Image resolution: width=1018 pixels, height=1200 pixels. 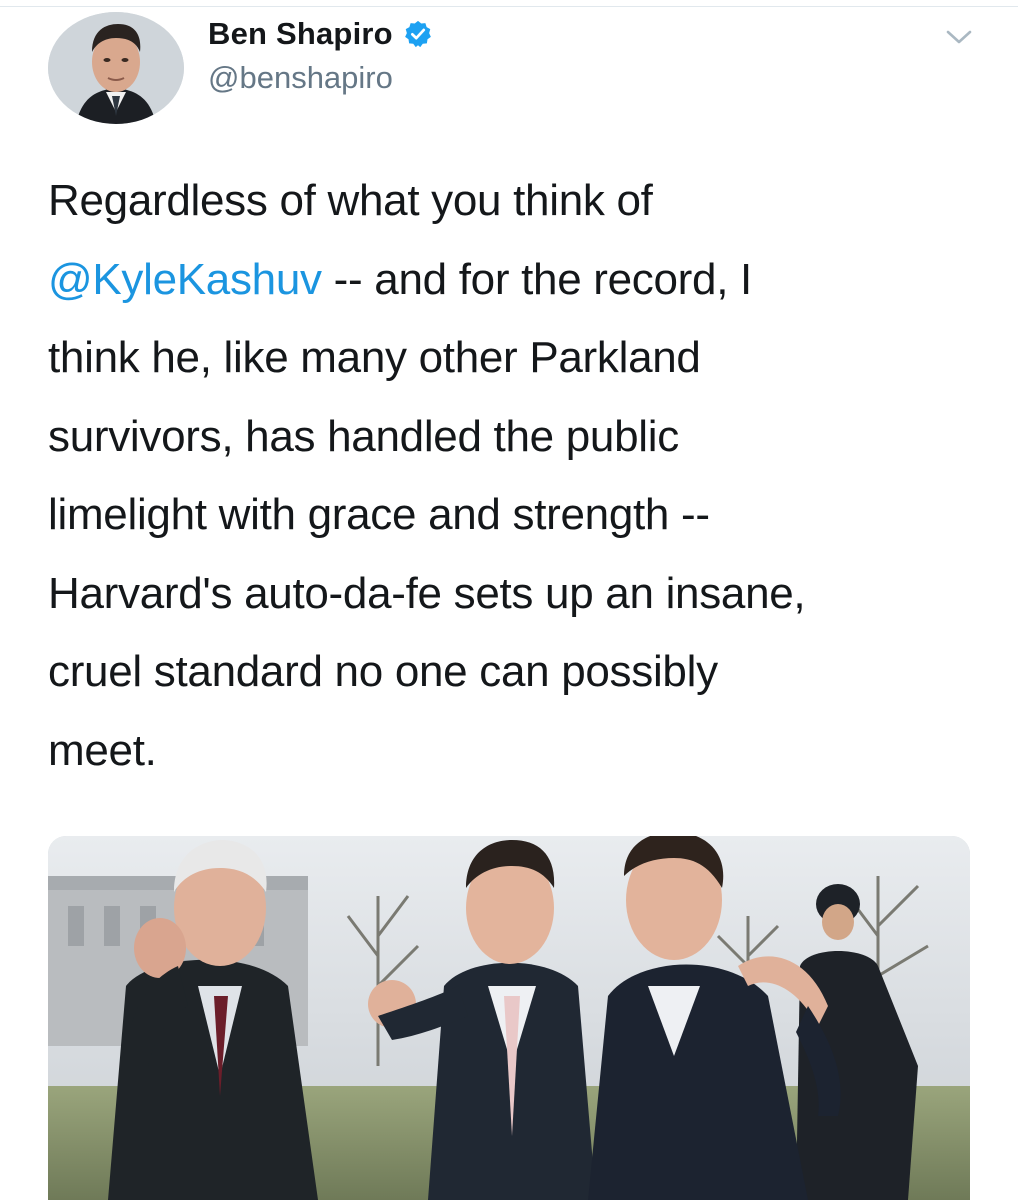 I want to click on author-display-name: Ben Shapiro, so click(x=300, y=34).